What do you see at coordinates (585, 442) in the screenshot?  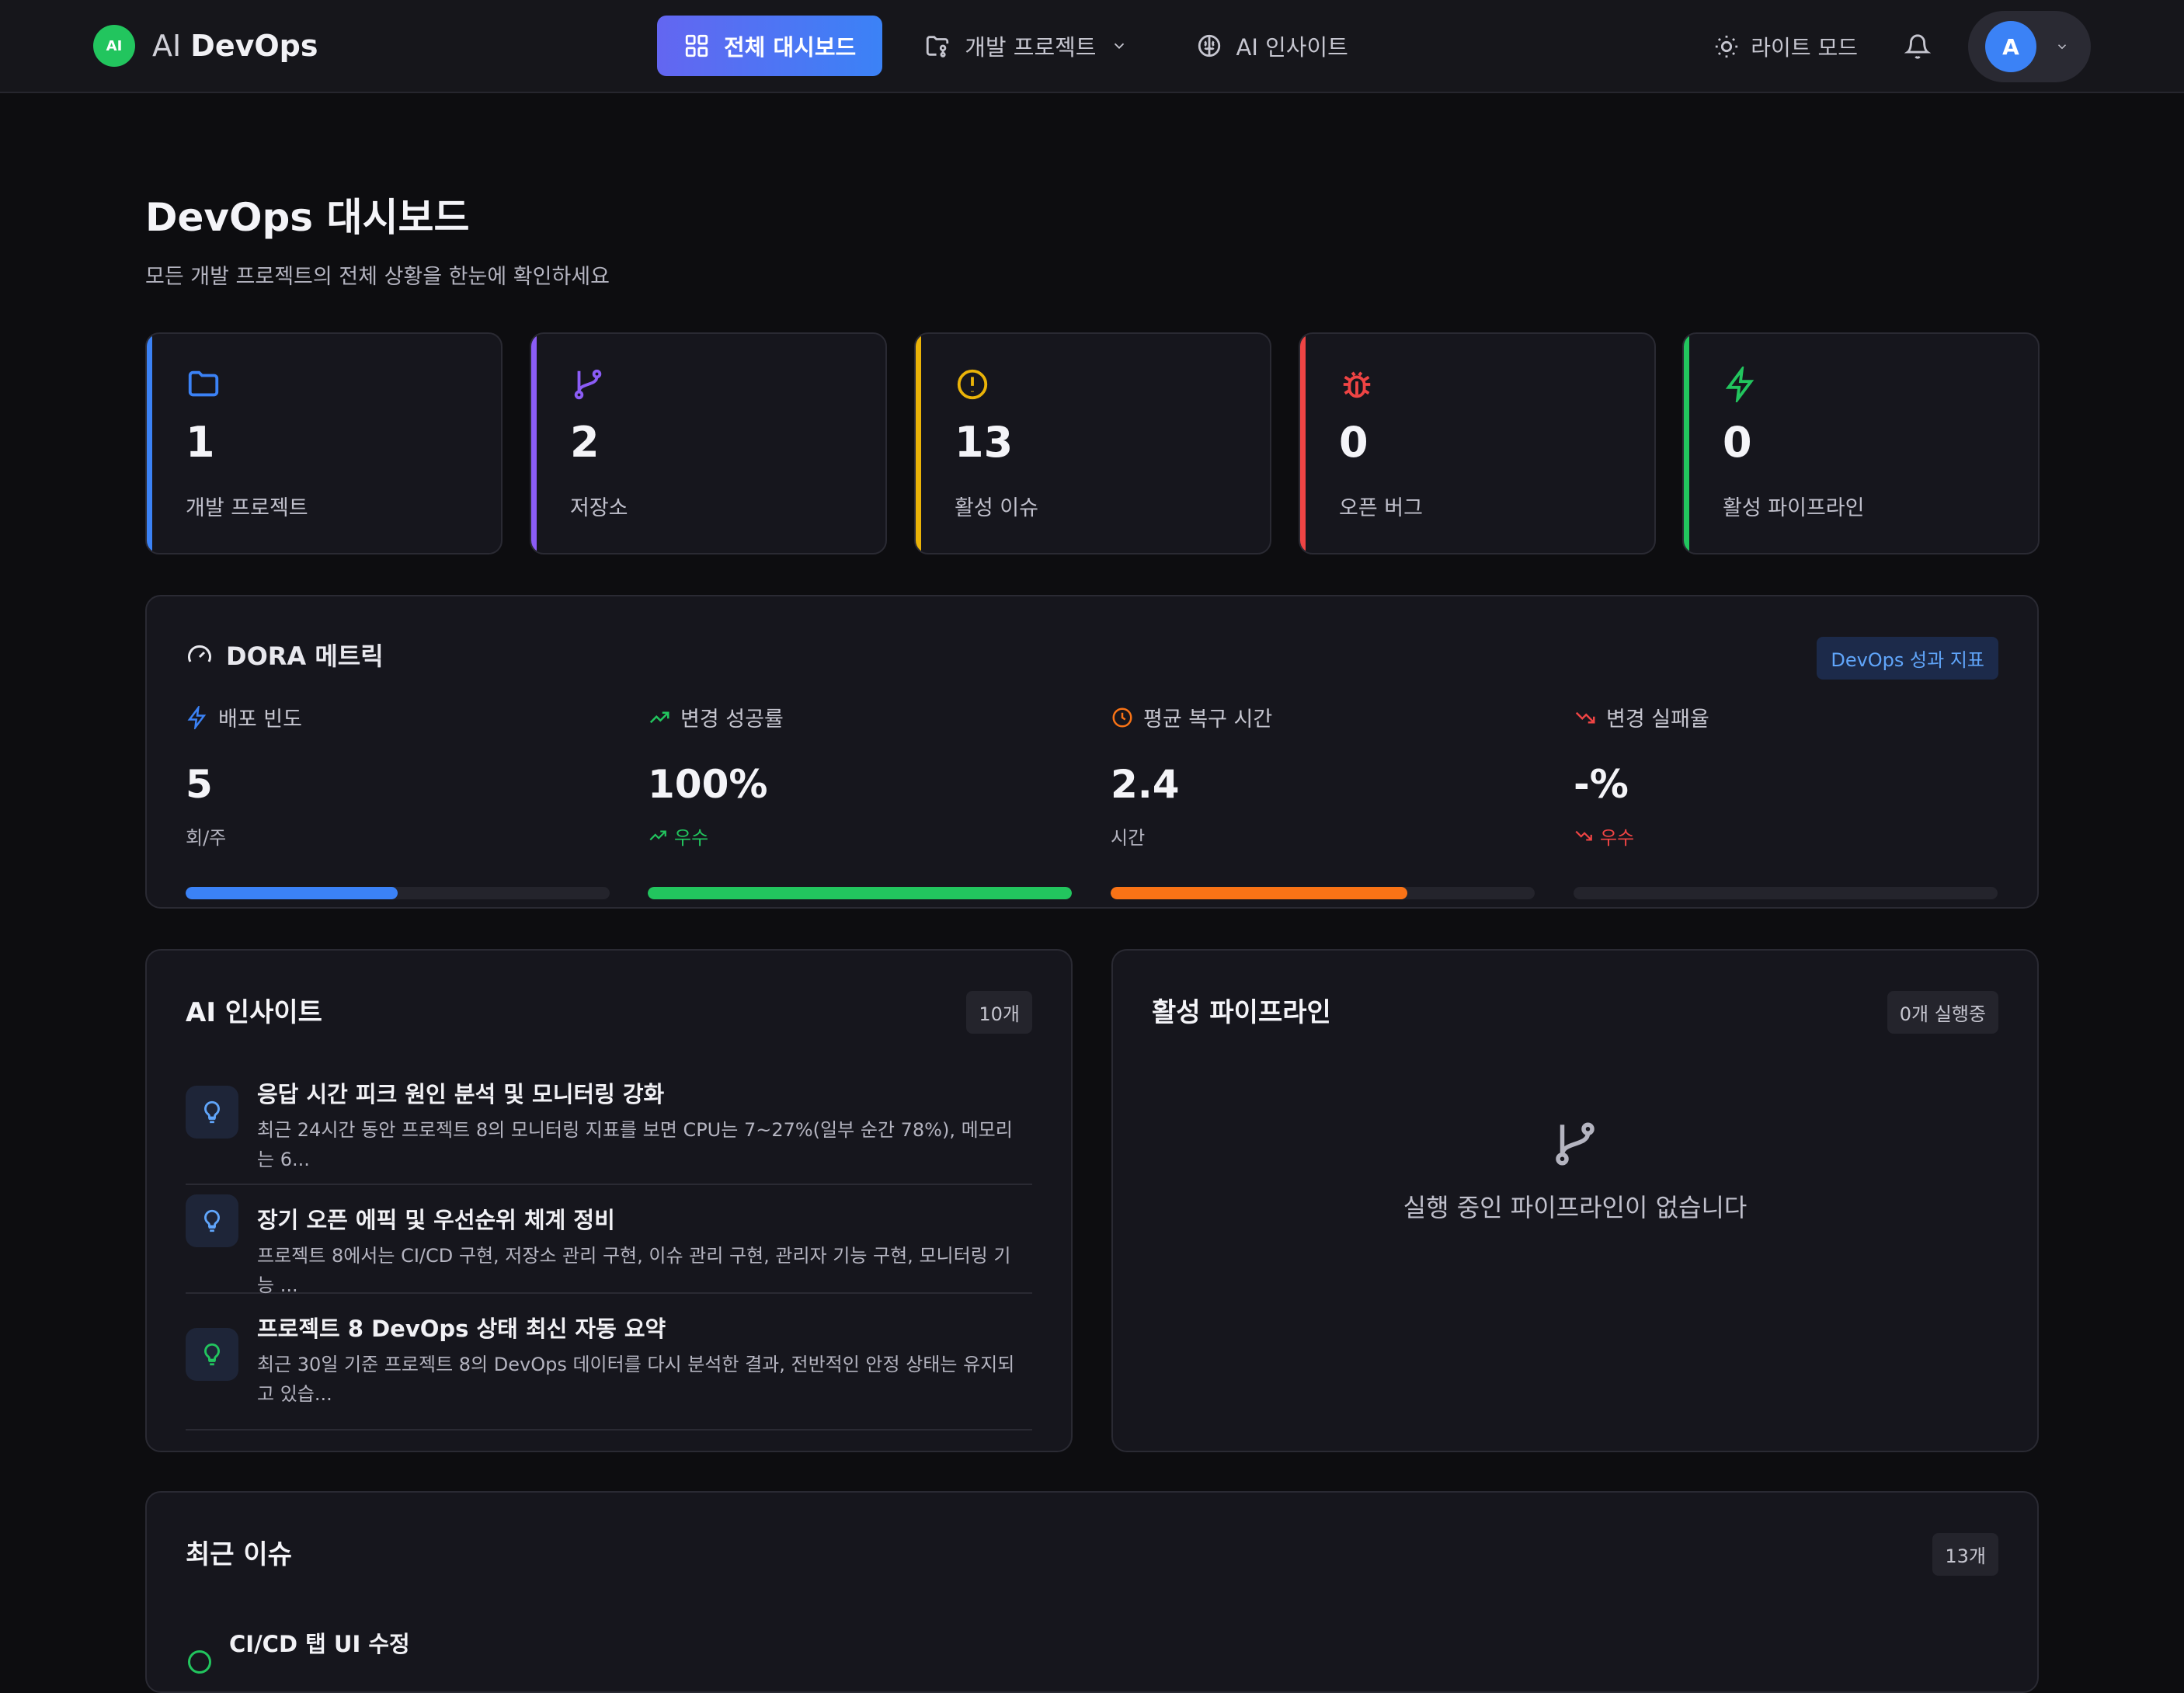 I see `stat-value: 2` at bounding box center [585, 442].